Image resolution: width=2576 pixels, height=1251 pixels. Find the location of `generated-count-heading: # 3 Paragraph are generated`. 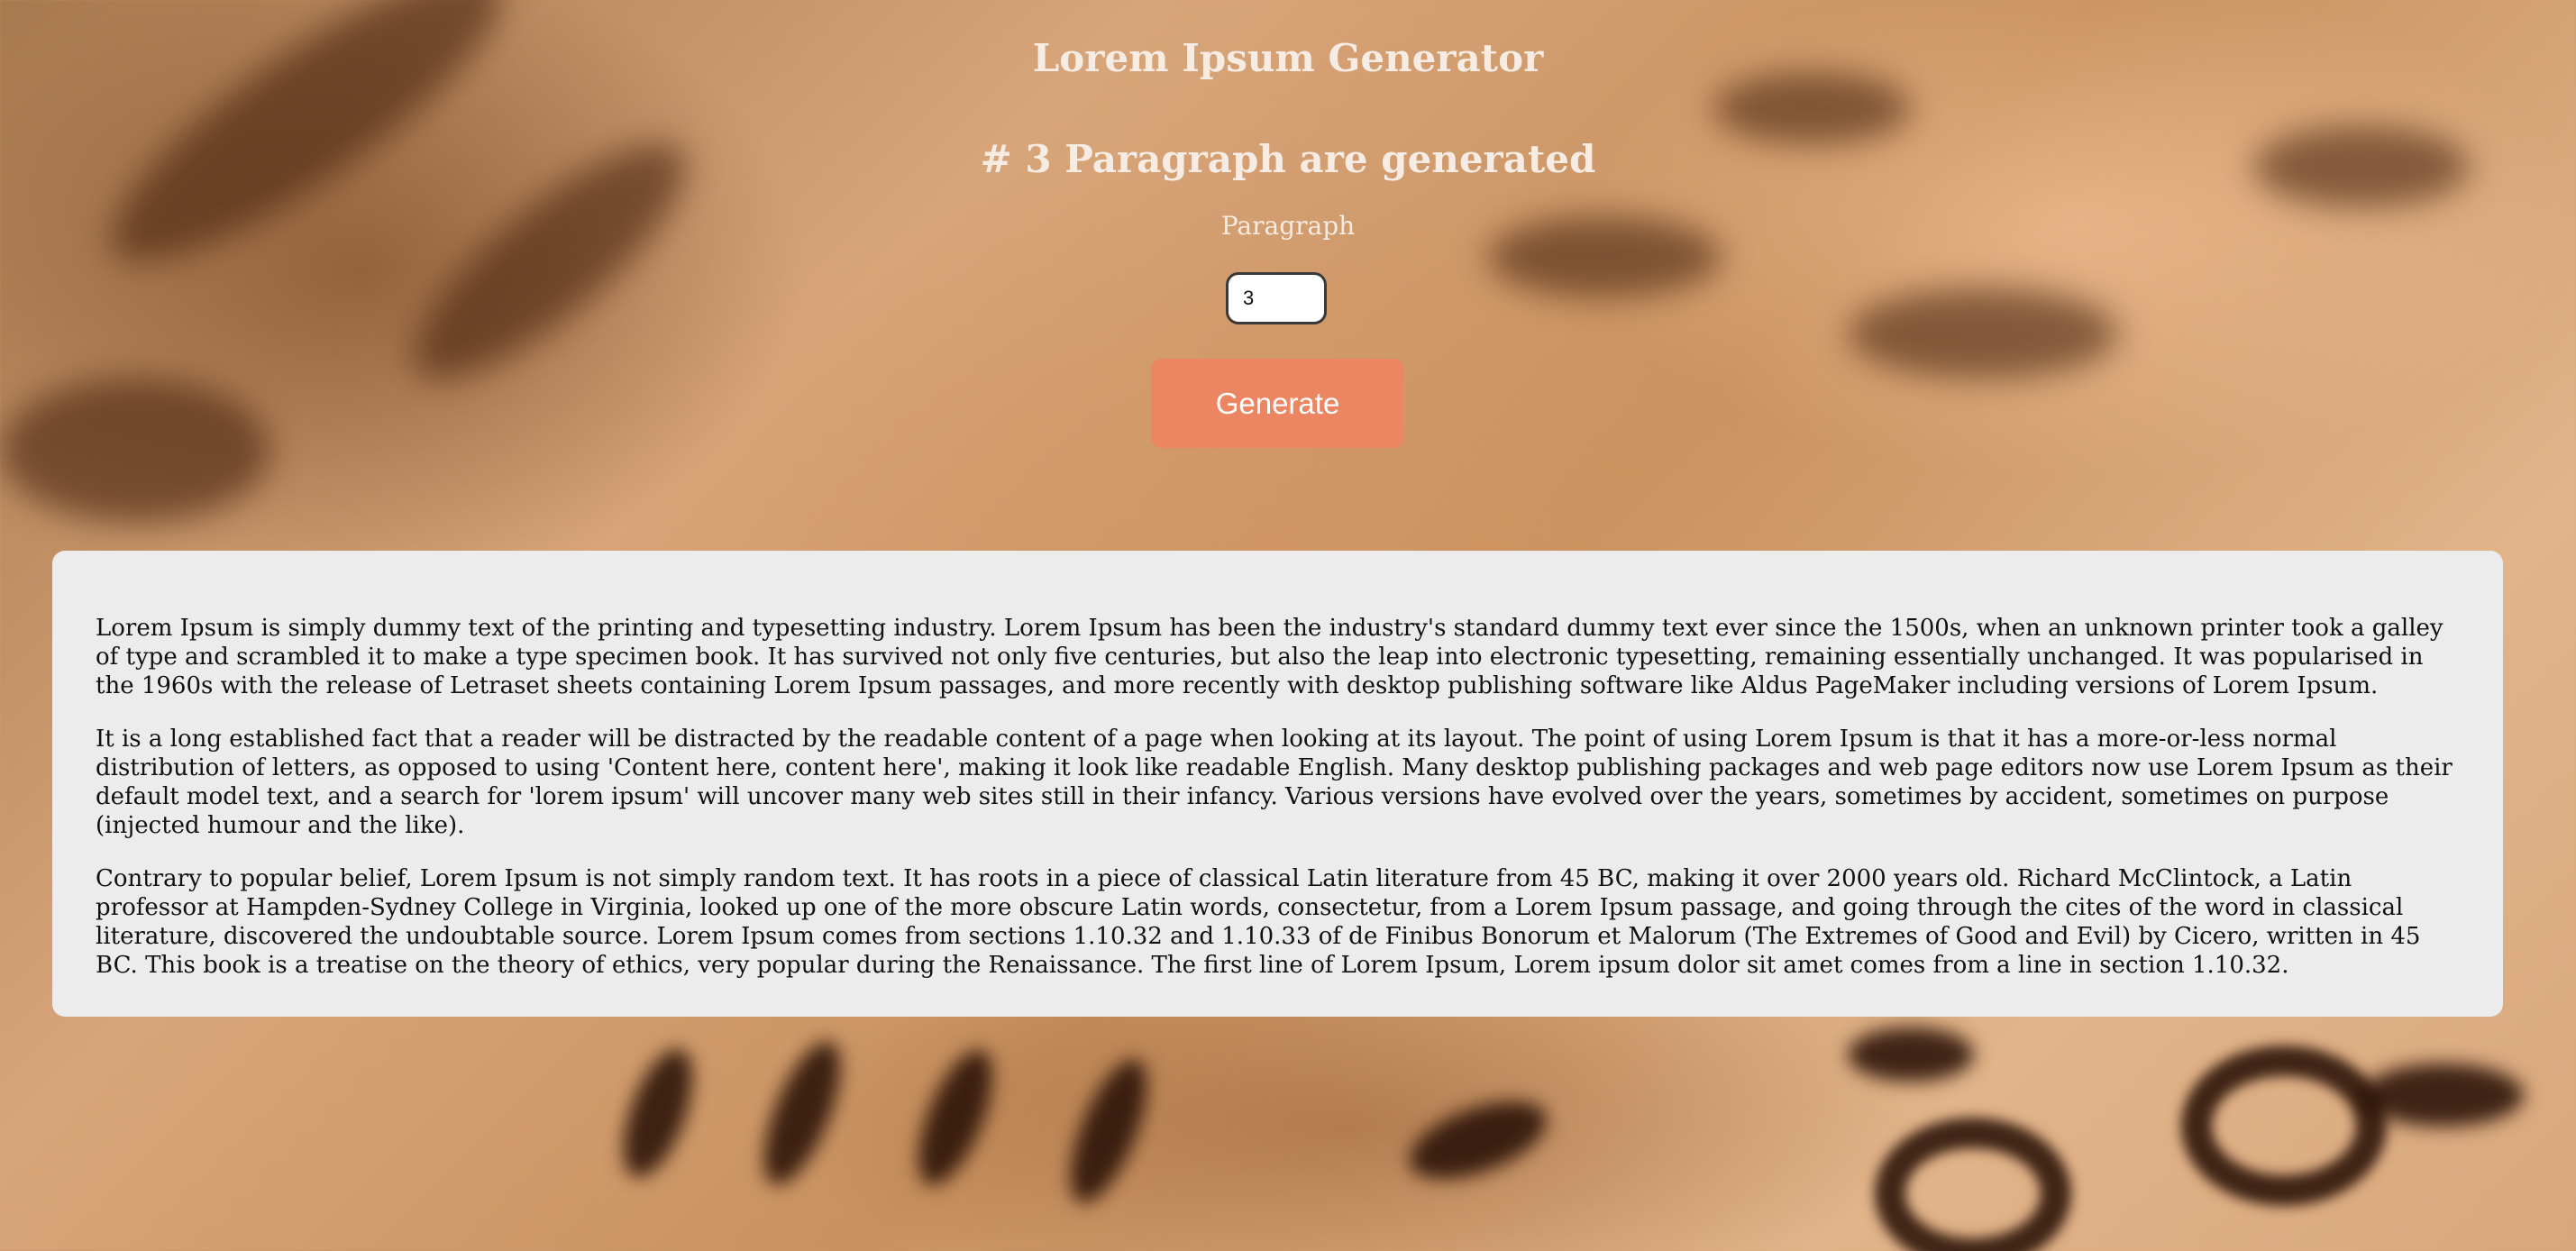

generated-count-heading: # 3 Paragraph are generated is located at coordinates (1288, 159).